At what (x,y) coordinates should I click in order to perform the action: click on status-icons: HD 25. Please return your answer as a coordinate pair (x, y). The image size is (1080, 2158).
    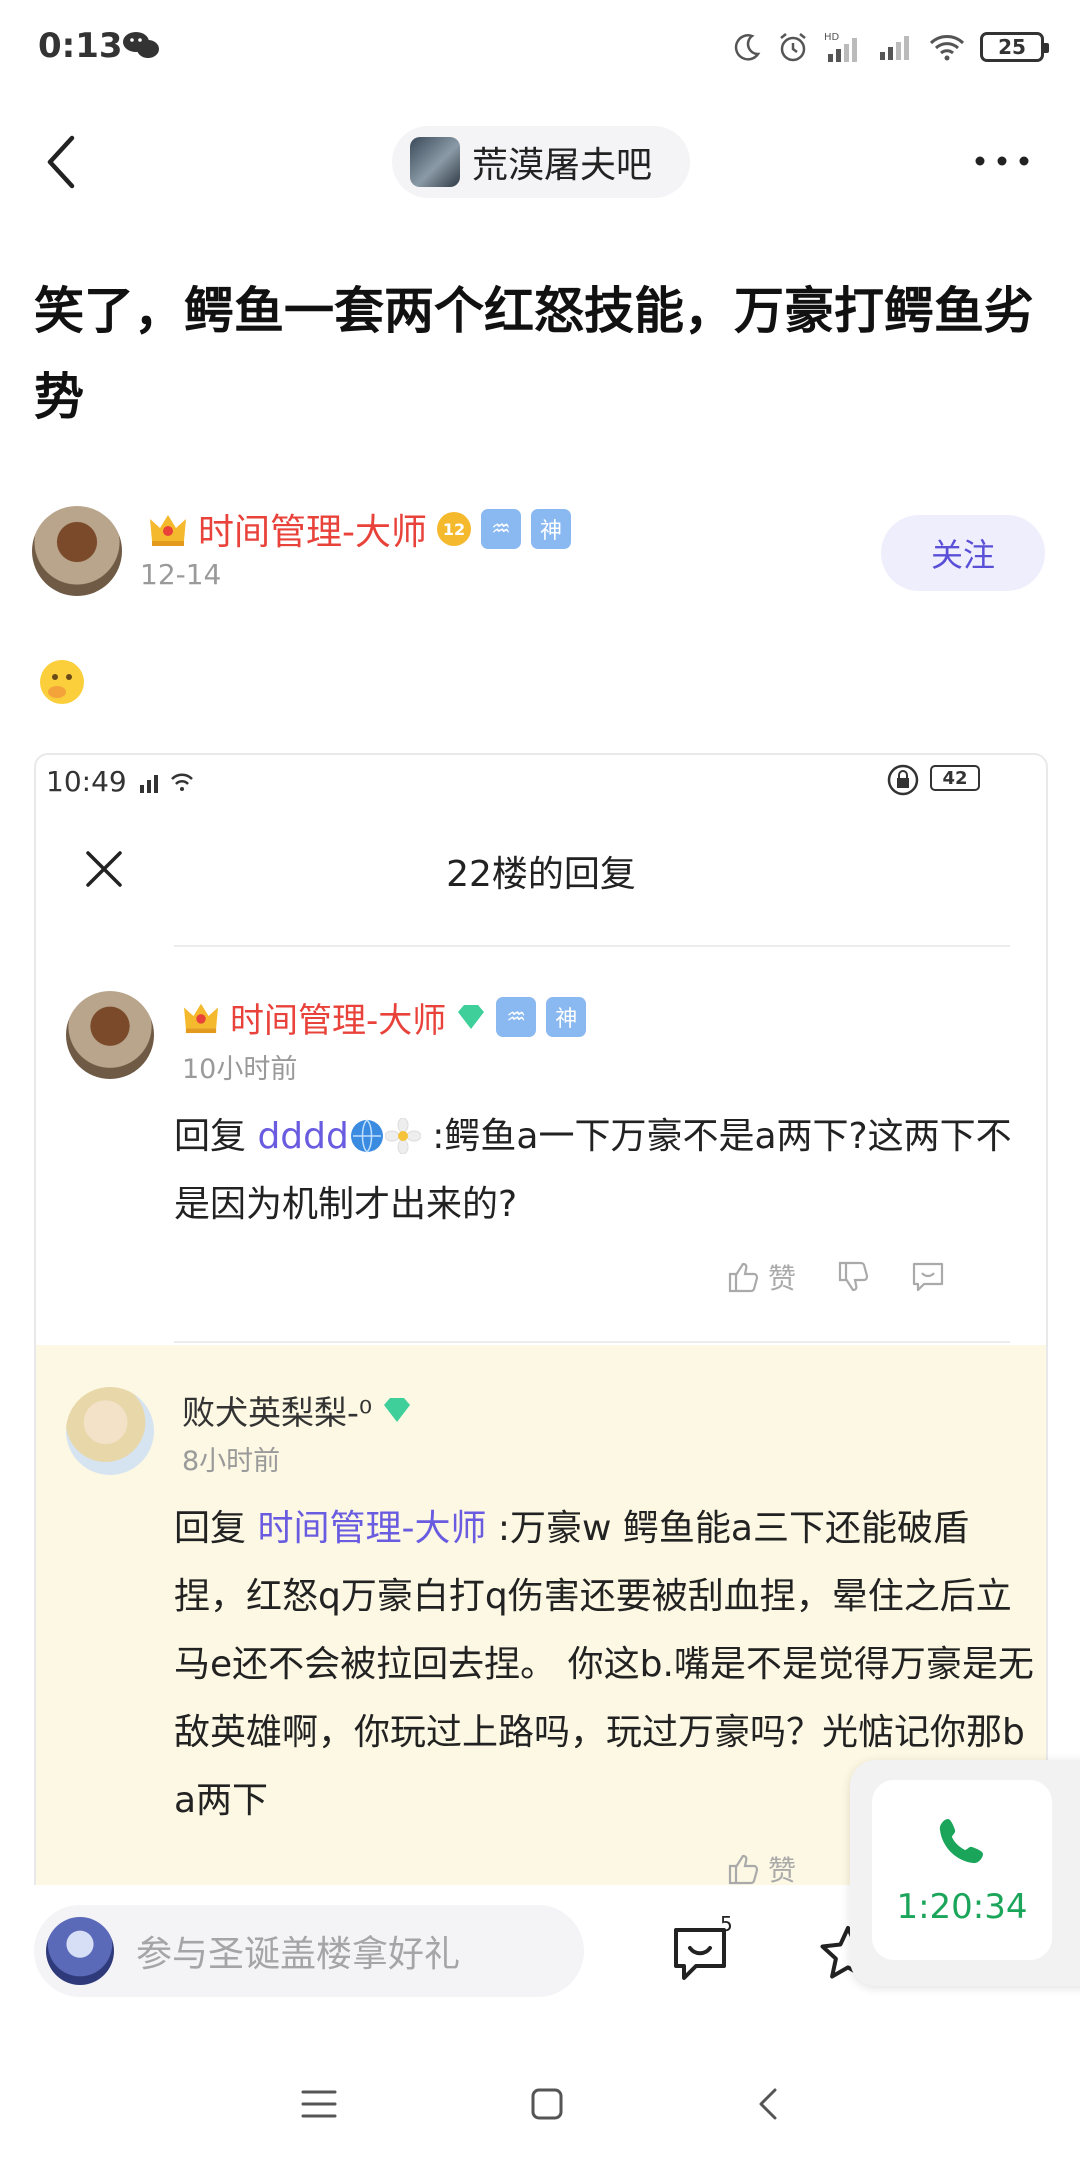
    Looking at the image, I should click on (890, 47).